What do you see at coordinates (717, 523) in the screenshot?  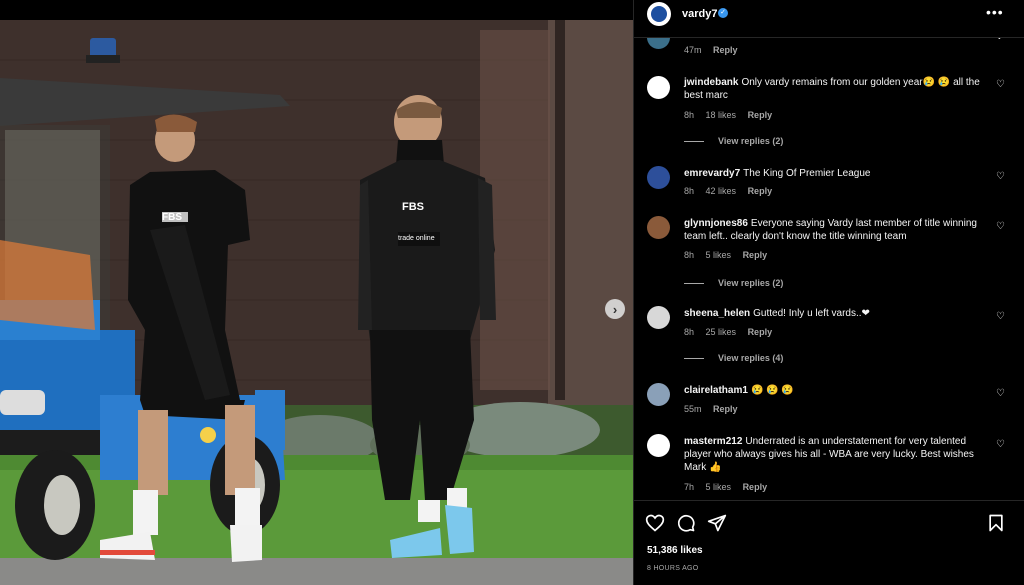 I see `share-icon` at bounding box center [717, 523].